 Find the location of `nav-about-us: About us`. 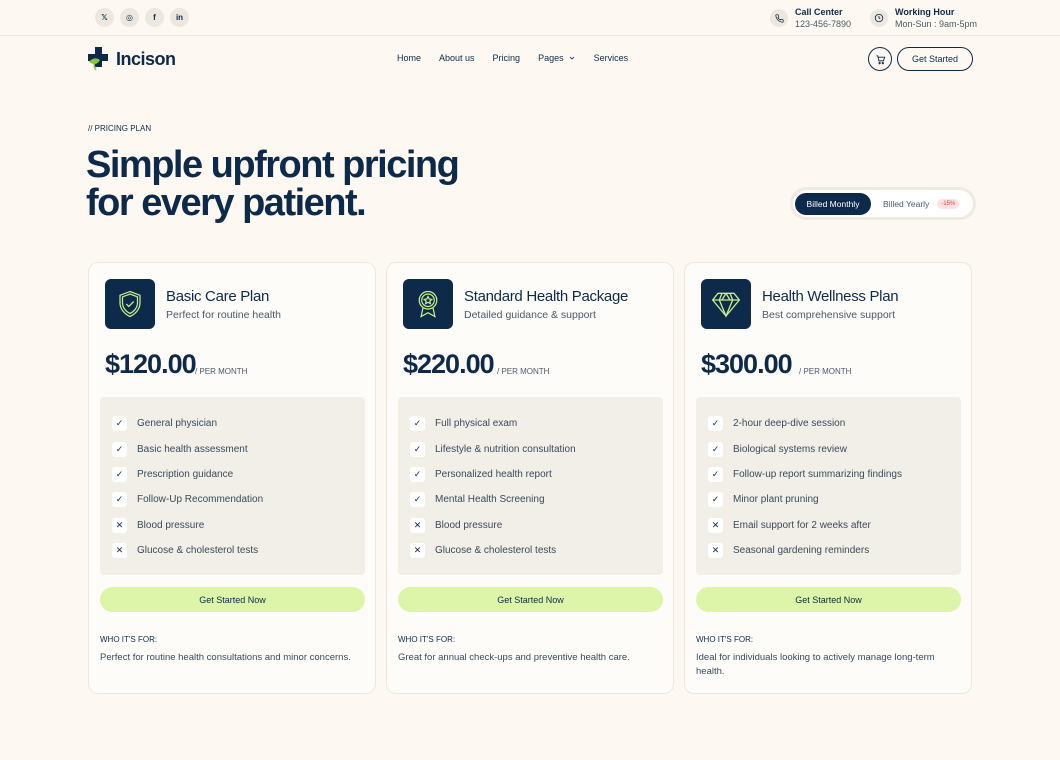

nav-about-us: About us is located at coordinates (457, 58).